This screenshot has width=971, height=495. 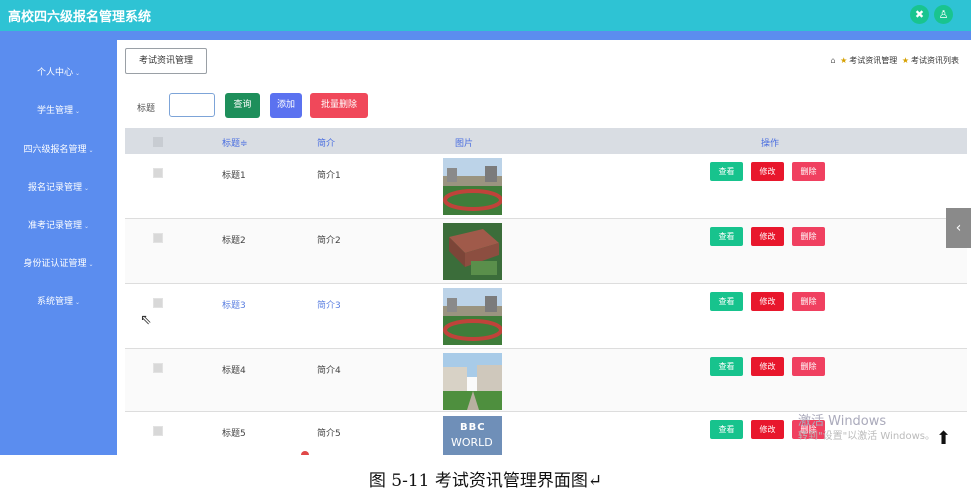 What do you see at coordinates (943, 14) in the screenshot?
I see `user-icon: ♙` at bounding box center [943, 14].